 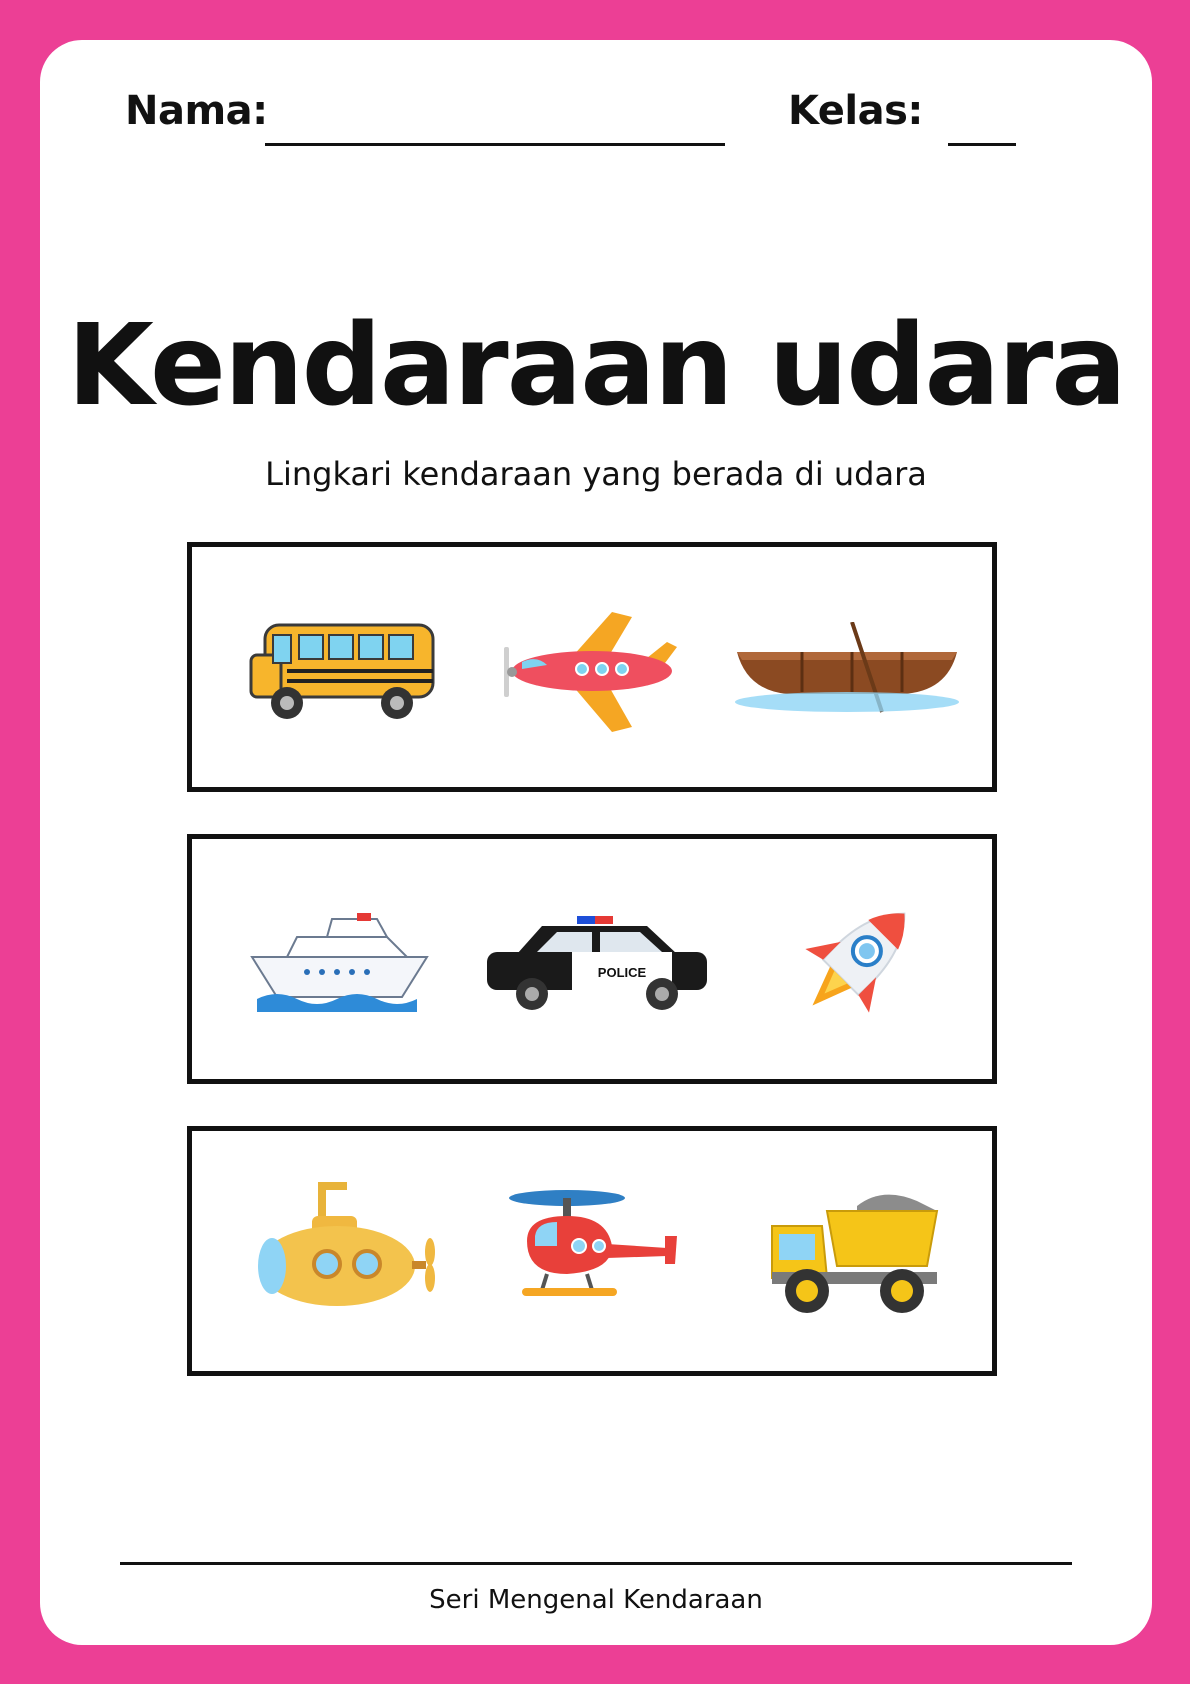 I want to click on rowboat-icon, so click(x=847, y=672).